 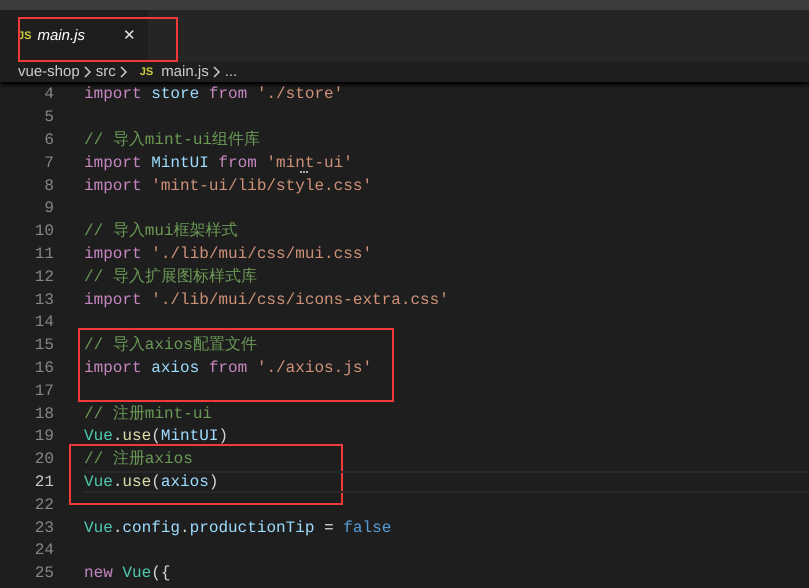 What do you see at coordinates (48, 186) in the screenshot?
I see `line-number: 8` at bounding box center [48, 186].